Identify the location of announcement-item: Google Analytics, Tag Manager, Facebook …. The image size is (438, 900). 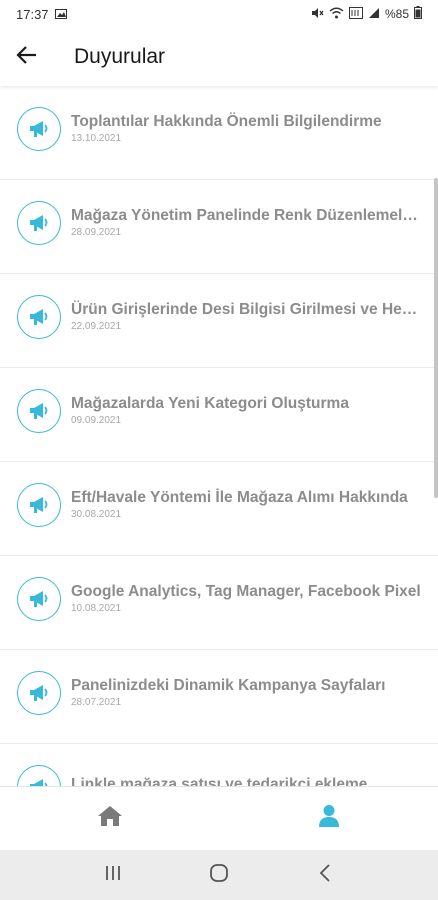
(219, 603).